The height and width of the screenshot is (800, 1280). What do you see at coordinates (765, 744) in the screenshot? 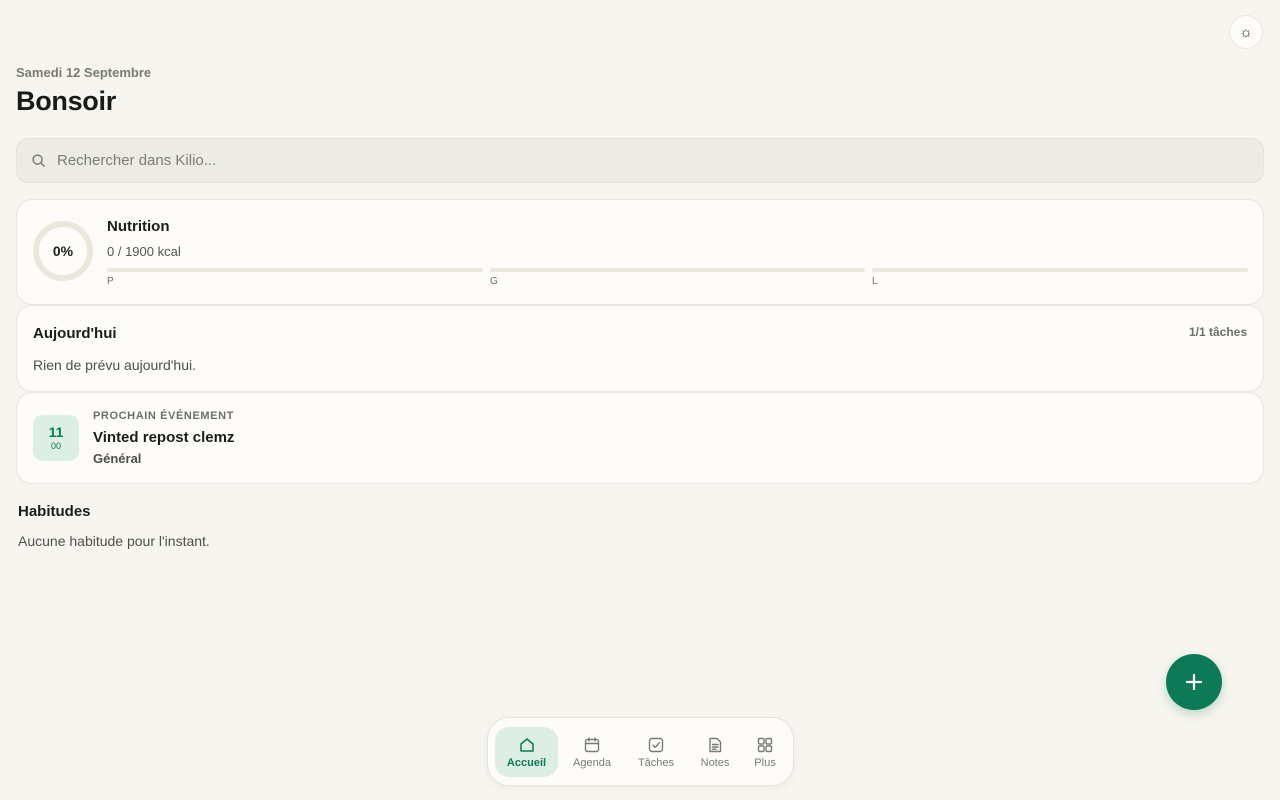
I see `grid-icon` at bounding box center [765, 744].